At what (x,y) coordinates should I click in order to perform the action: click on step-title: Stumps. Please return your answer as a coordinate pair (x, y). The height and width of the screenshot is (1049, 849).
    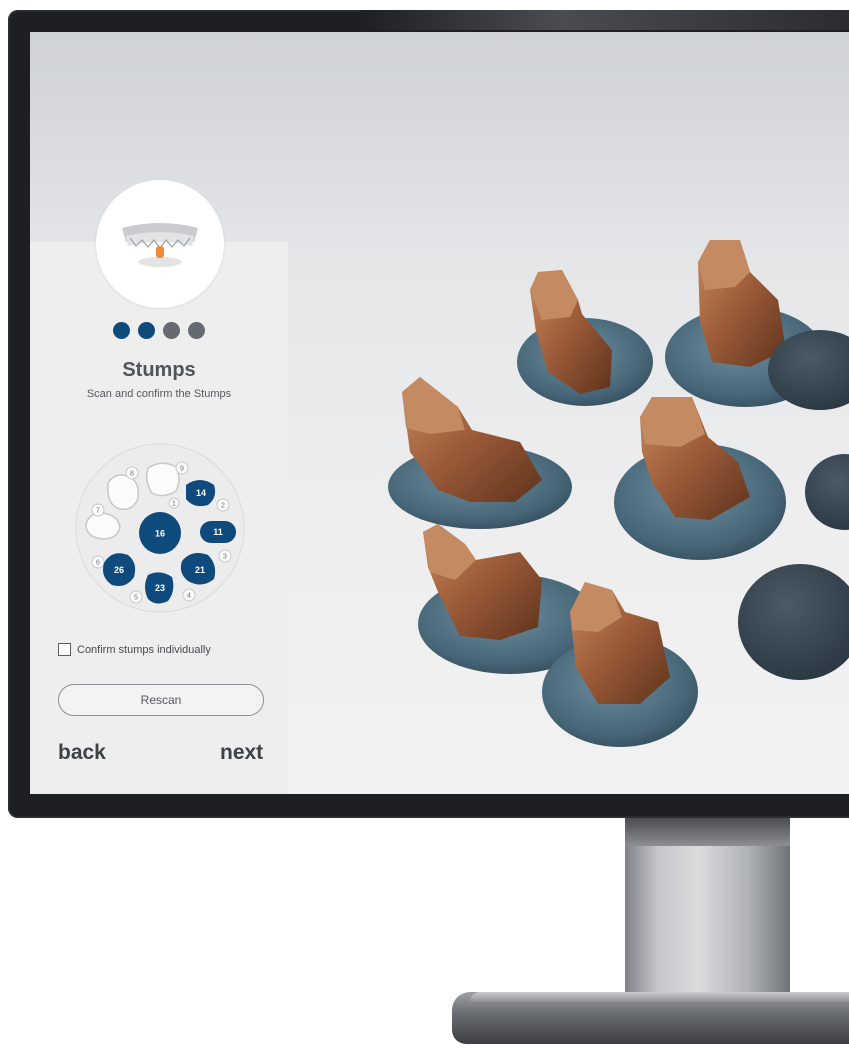
    Looking at the image, I should click on (159, 370).